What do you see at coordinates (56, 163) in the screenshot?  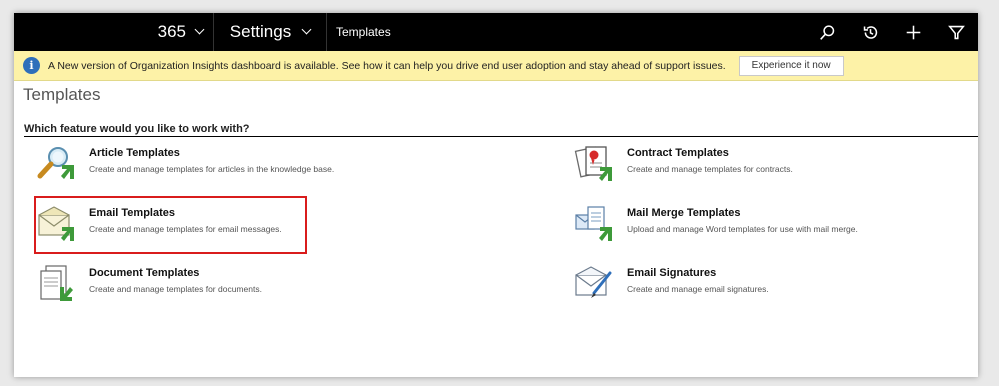 I see `article-templates-icon` at bounding box center [56, 163].